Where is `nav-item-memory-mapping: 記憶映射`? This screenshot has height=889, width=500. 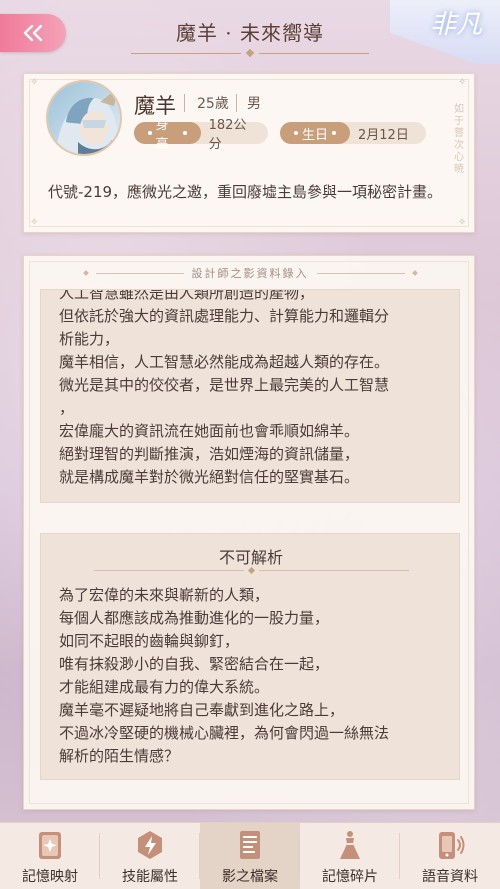
nav-item-memory-mapping: 記憶映射 is located at coordinates (50, 856).